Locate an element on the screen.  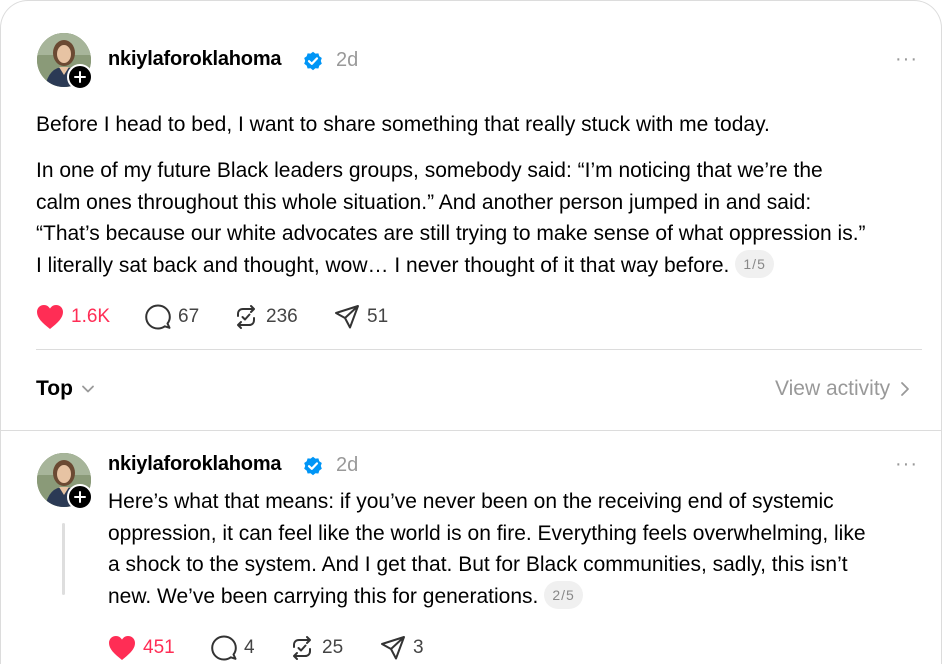
reply-share-button: 3 is located at coordinates (402, 648).